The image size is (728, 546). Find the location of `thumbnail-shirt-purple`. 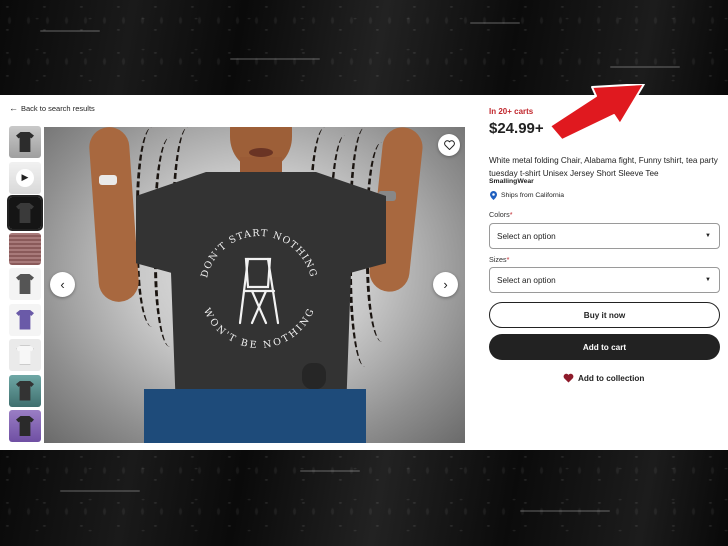

thumbnail-shirt-purple is located at coordinates (25, 319).